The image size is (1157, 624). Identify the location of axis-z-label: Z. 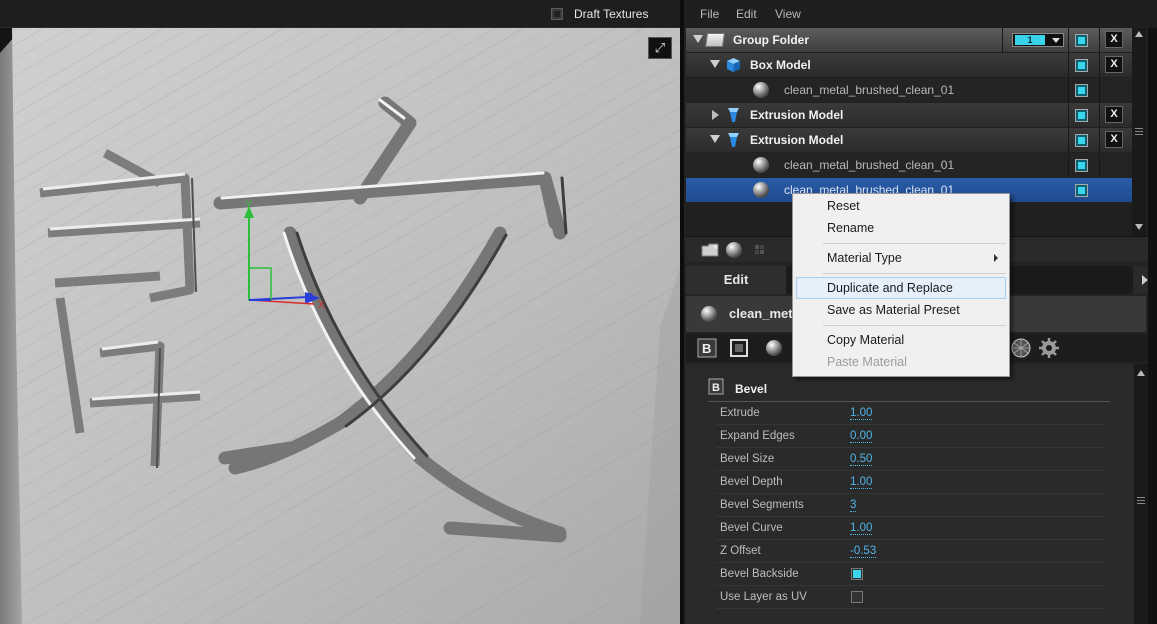
(310, 297).